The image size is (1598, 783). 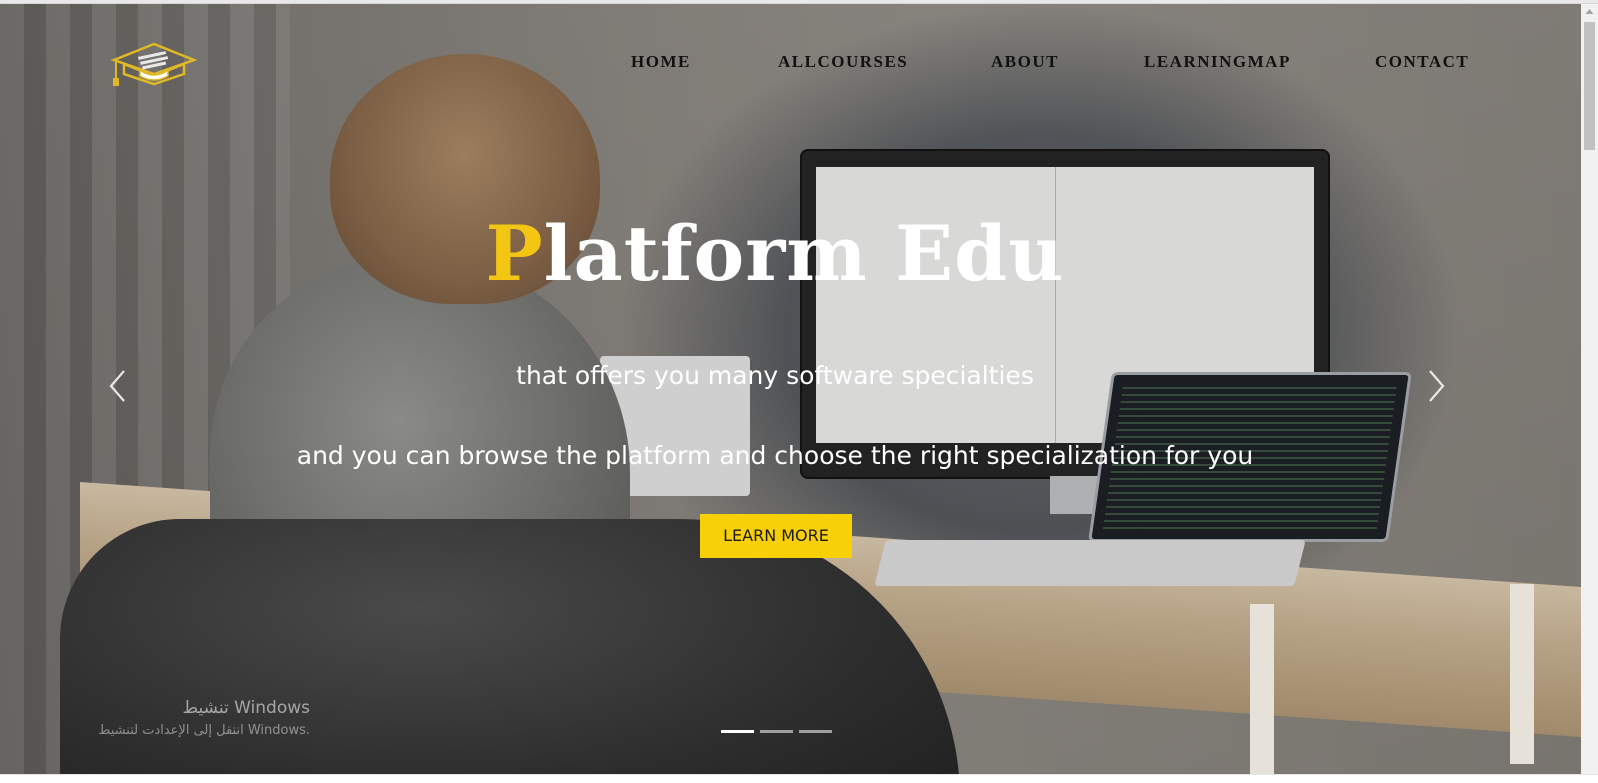 What do you see at coordinates (514, 253) in the screenshot?
I see `hero-title-first-letter: P` at bounding box center [514, 253].